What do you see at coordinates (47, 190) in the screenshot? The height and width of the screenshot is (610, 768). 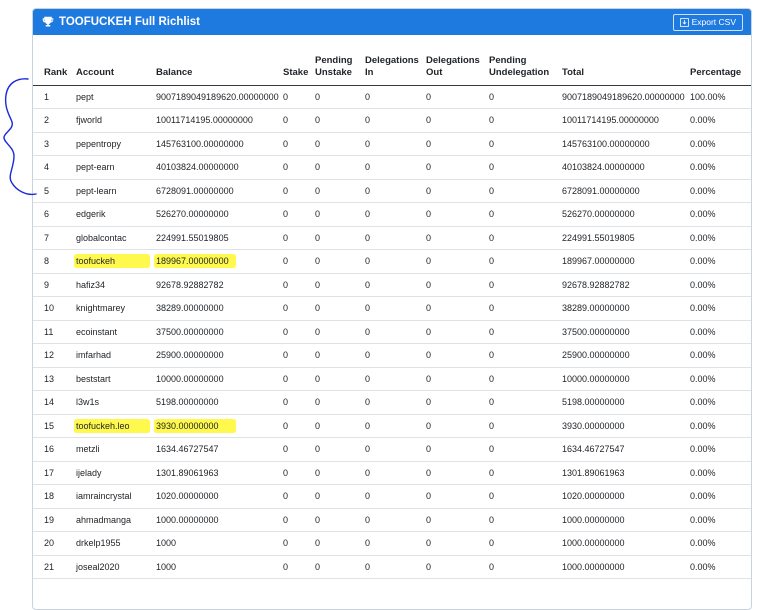 I see `cell-rank-text: 5` at bounding box center [47, 190].